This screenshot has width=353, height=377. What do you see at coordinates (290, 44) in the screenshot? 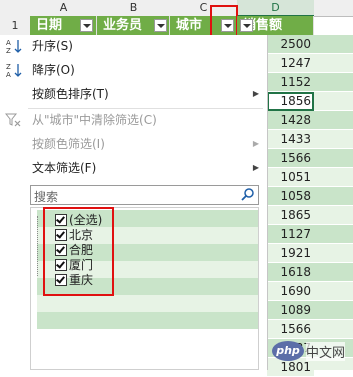
I see `sales-cell: 2500` at bounding box center [290, 44].